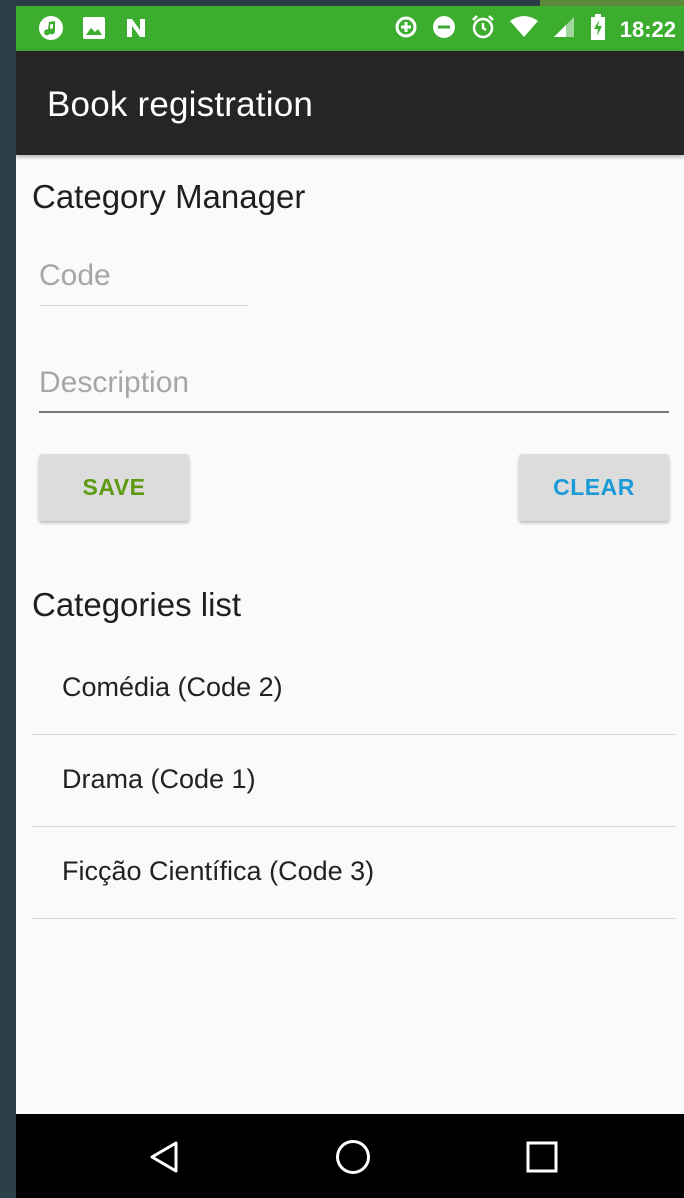  Describe the element at coordinates (51, 30) in the screenshot. I see `music-note-icon` at that location.